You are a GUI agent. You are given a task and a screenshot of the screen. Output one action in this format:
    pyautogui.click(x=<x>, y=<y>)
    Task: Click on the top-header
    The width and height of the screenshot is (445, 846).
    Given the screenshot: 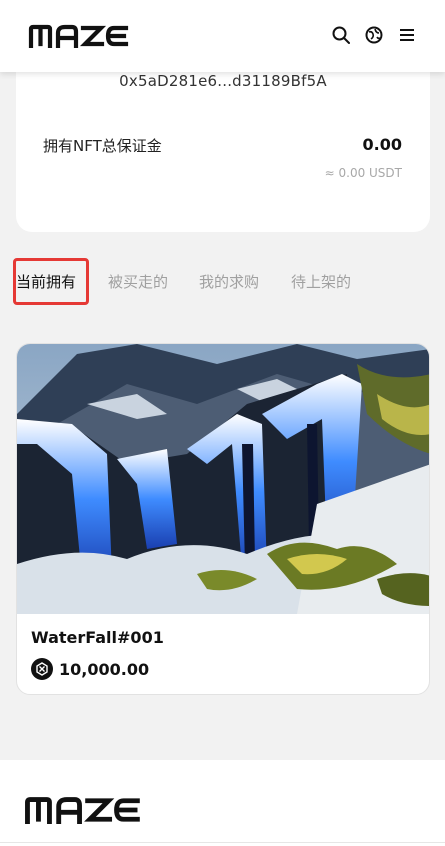 What is the action you would take?
    pyautogui.click(x=222, y=36)
    